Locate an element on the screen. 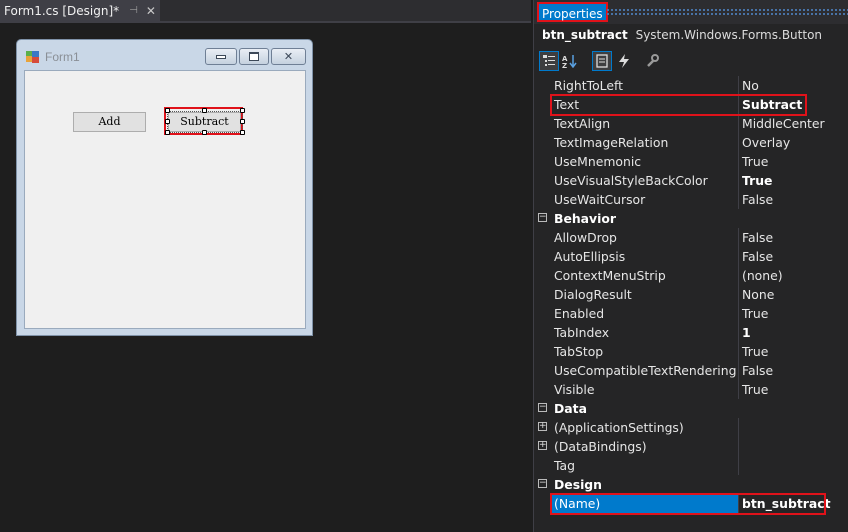 The image size is (848, 532). document-tabstrip: Form1.cs [Design]* ⊣ ✕ is located at coordinates (265, 11).